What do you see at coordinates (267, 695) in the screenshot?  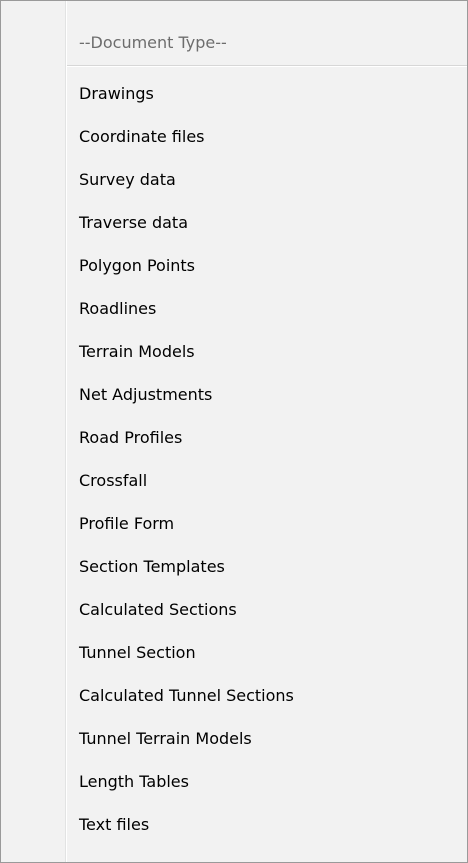 I see `menu-item-calculated-tunnel-sections: Calculated Tunnel Sections` at bounding box center [267, 695].